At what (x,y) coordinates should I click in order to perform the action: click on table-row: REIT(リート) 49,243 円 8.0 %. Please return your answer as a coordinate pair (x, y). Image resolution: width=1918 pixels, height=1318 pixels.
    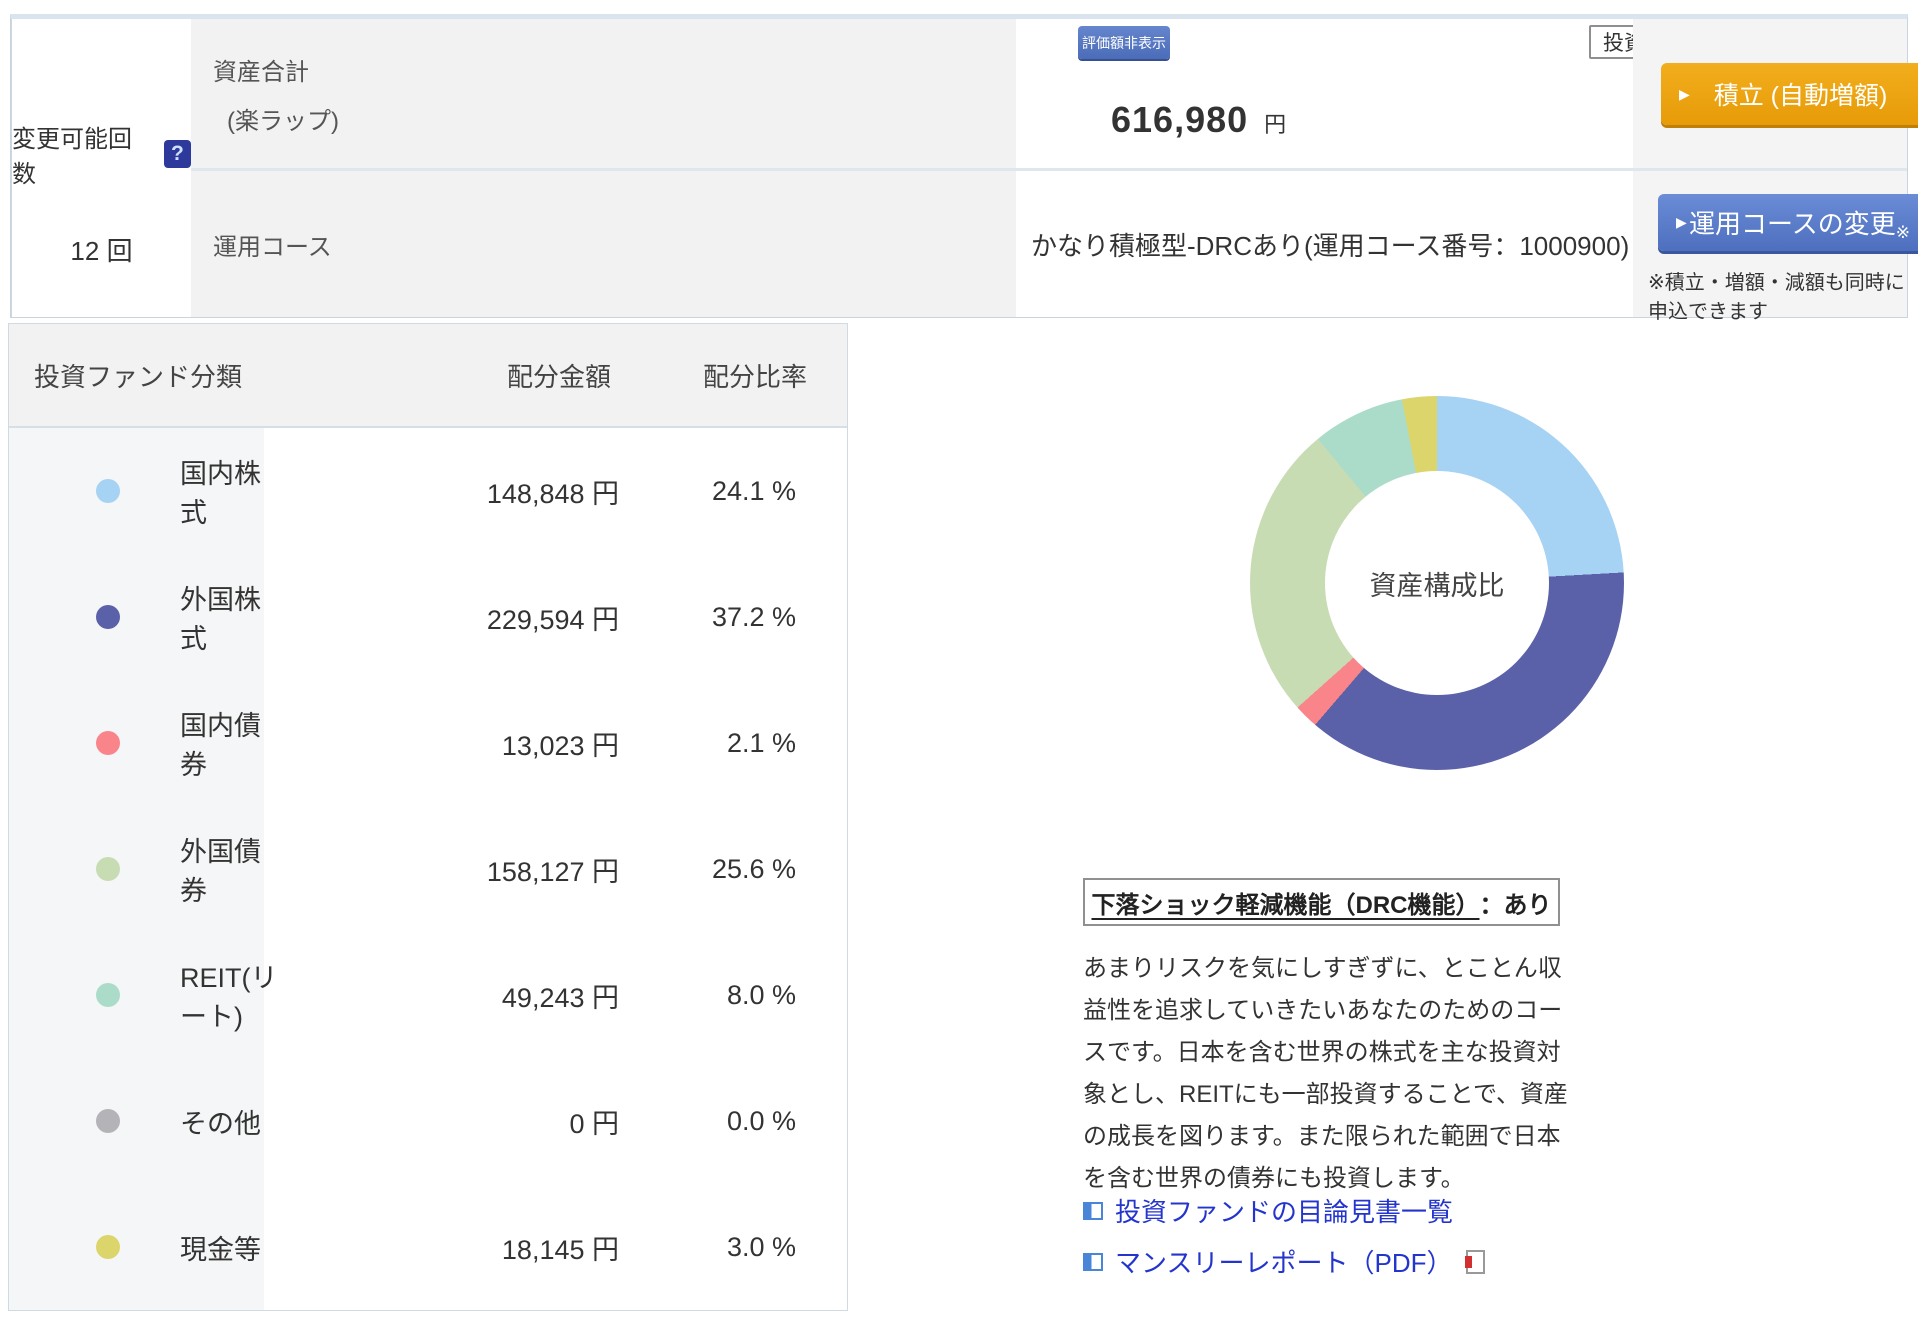
    Looking at the image, I should click on (428, 995).